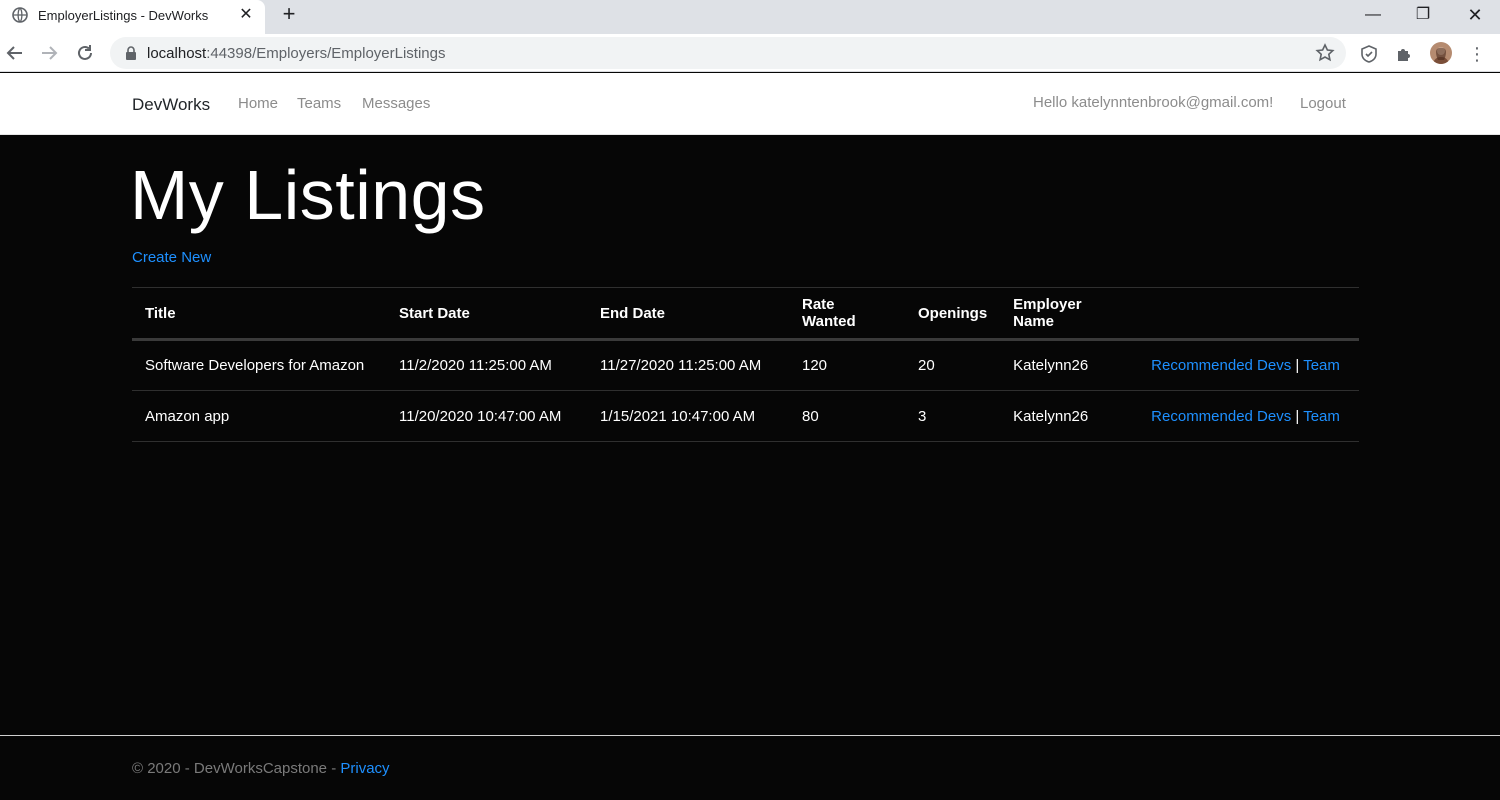 The height and width of the screenshot is (800, 1500). I want to click on nav-link-teams: Teams, so click(319, 103).